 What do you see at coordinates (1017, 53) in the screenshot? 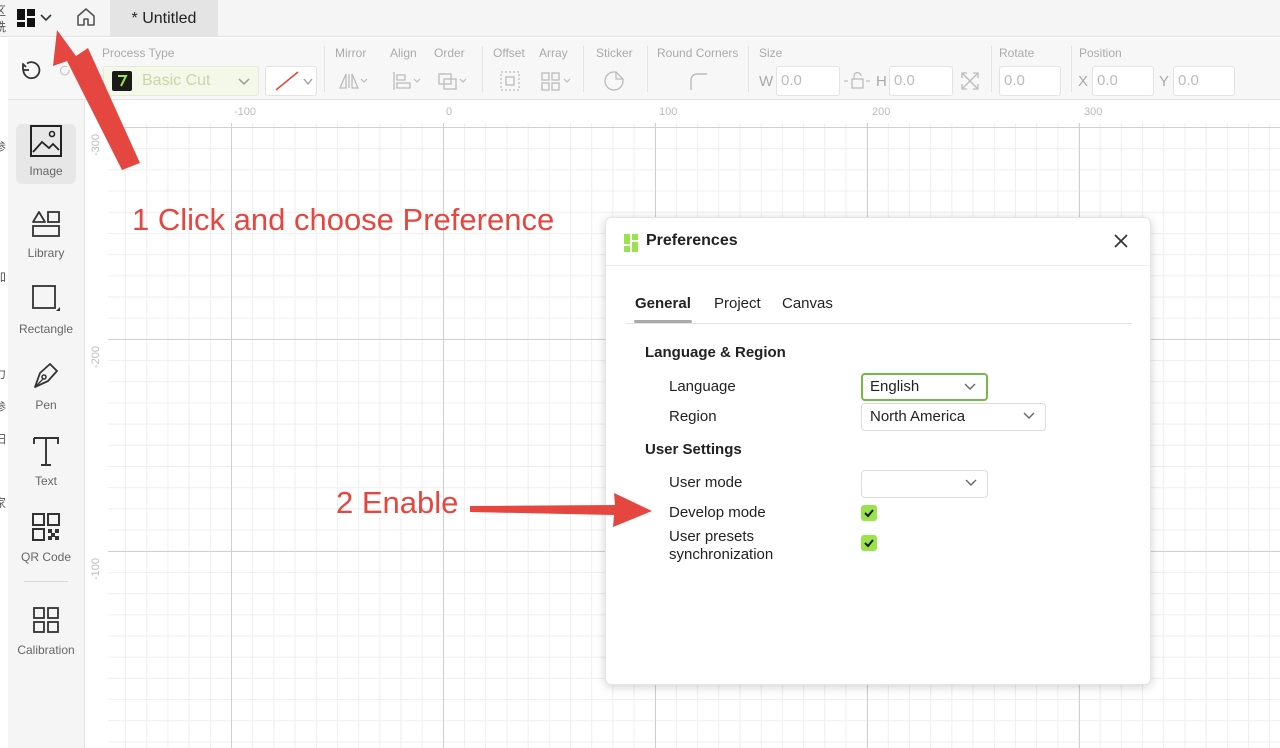
I see `rotate-label: Rotate` at bounding box center [1017, 53].